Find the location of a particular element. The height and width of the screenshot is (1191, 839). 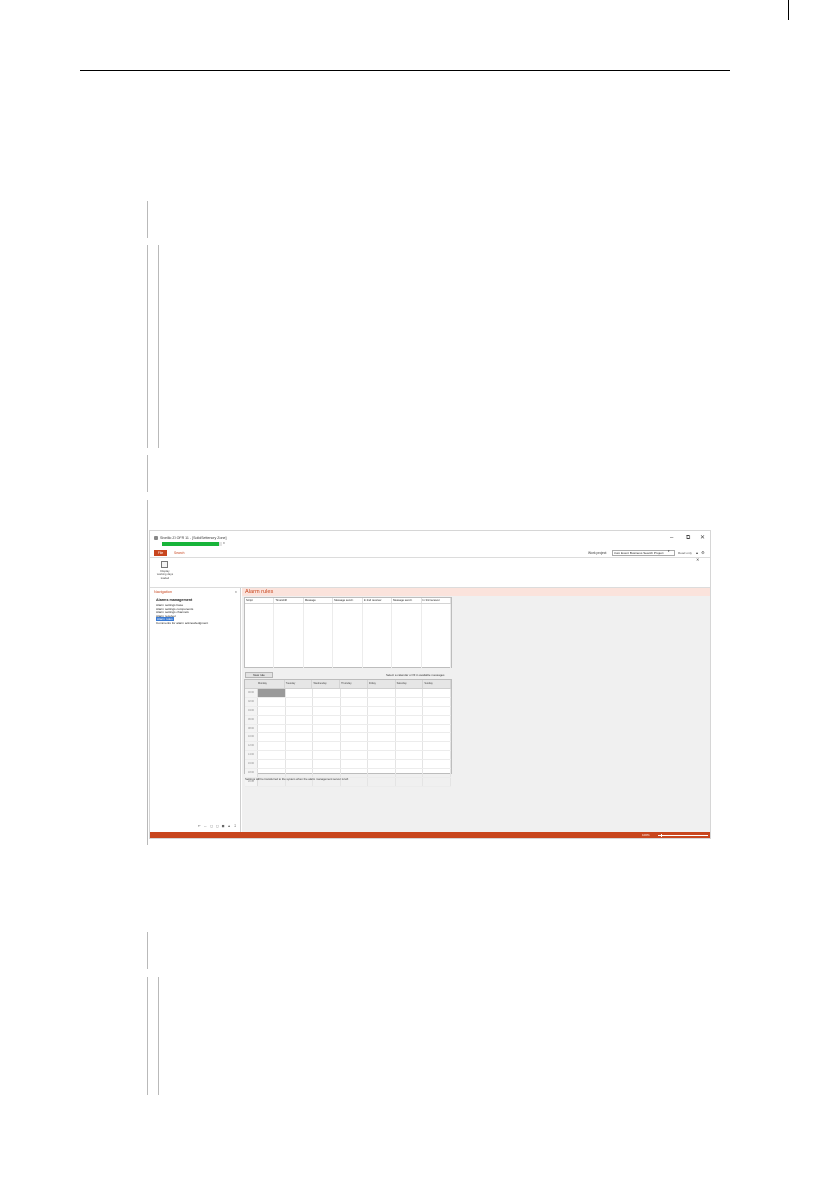

weekday-column-header: Wednesday is located at coordinates (326, 684).